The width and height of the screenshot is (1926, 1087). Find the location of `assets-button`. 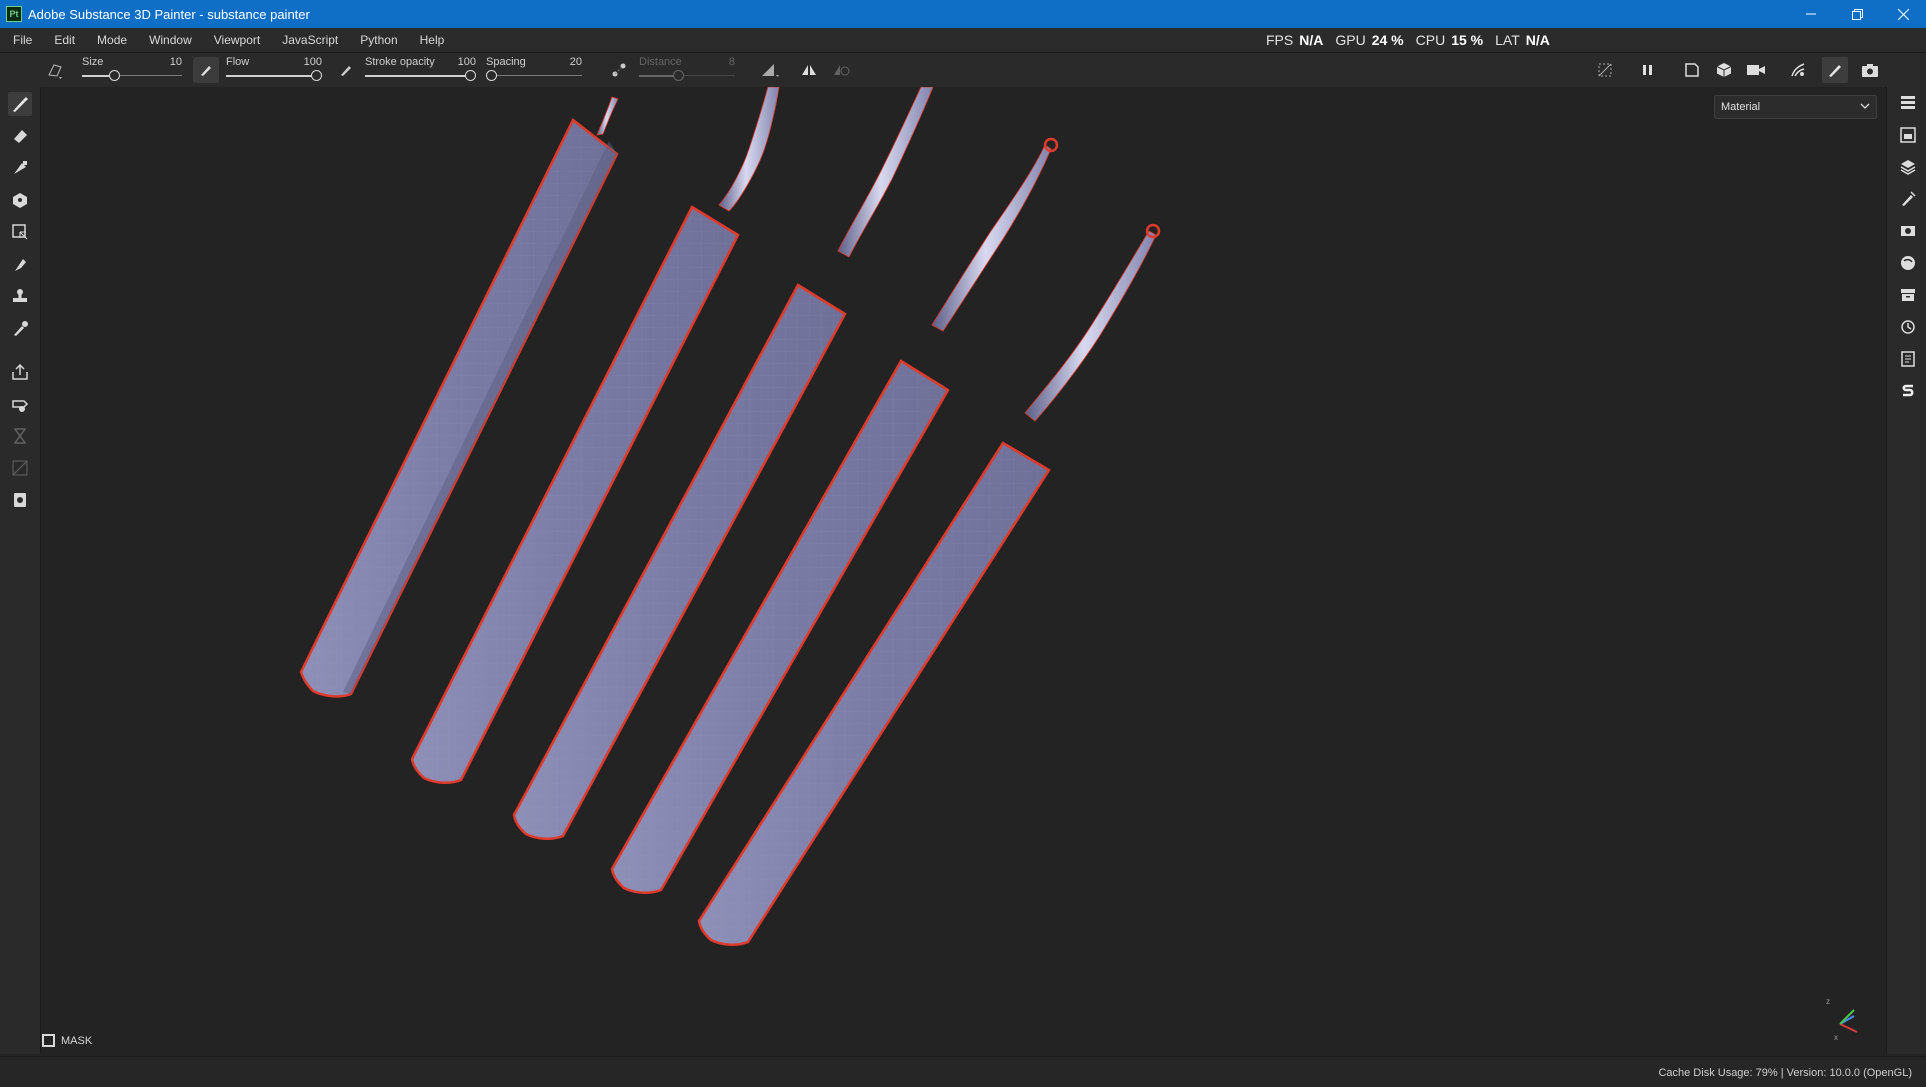

assets-button is located at coordinates (1908, 295).